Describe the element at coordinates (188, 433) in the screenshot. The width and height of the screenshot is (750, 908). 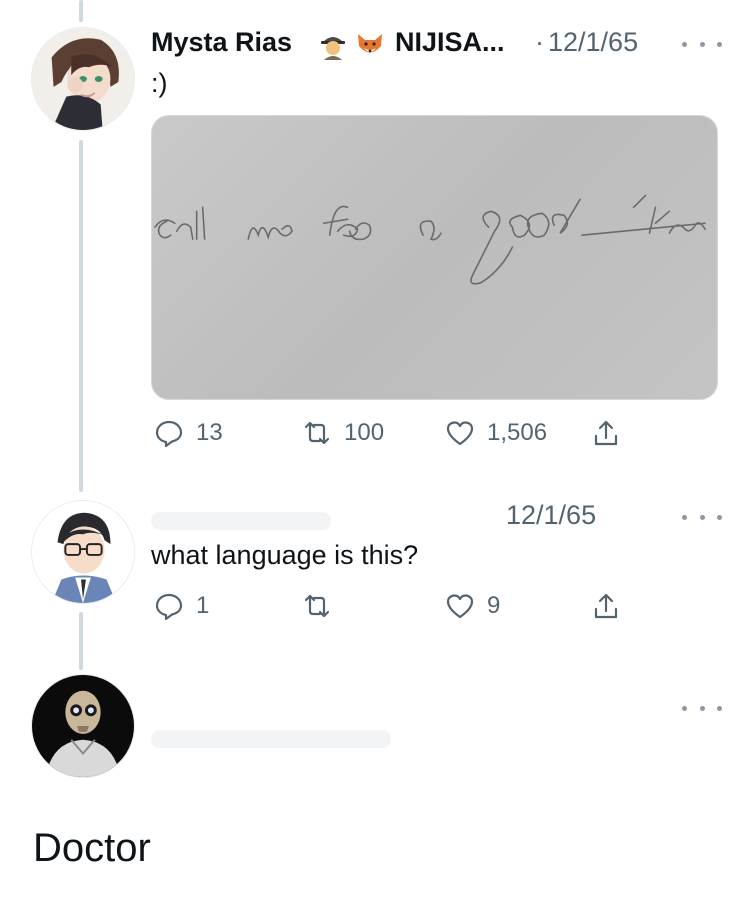
I see `reply-button: 13` at that location.